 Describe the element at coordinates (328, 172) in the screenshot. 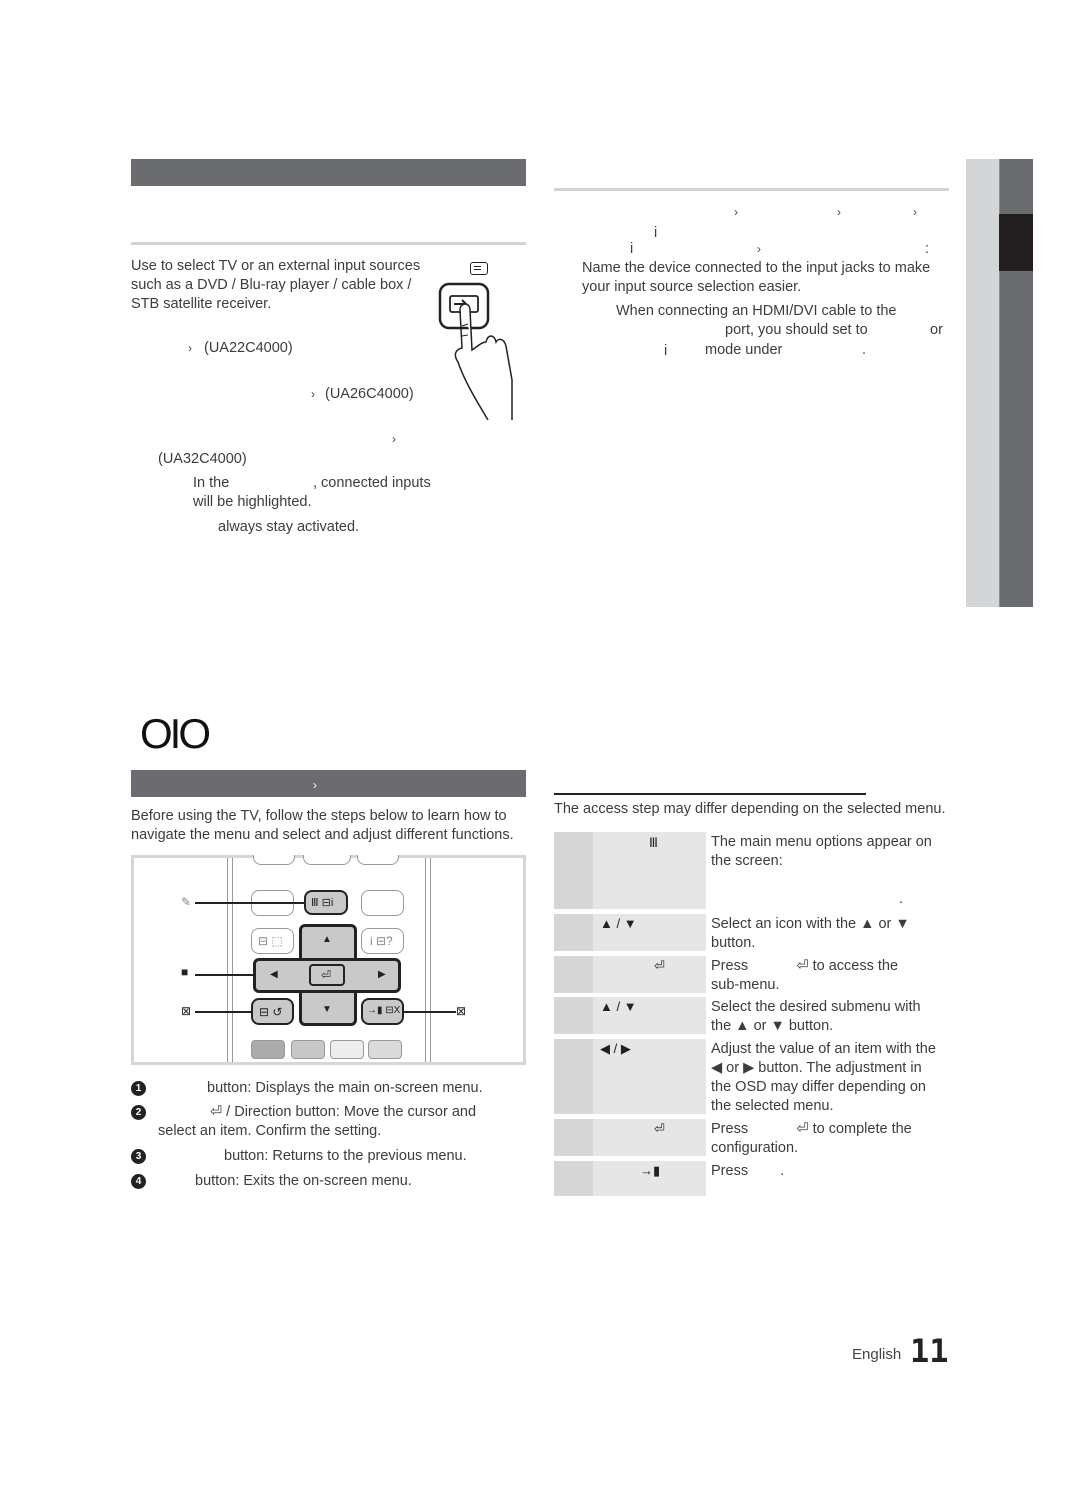

I see `section-header-bar-input-source` at that location.